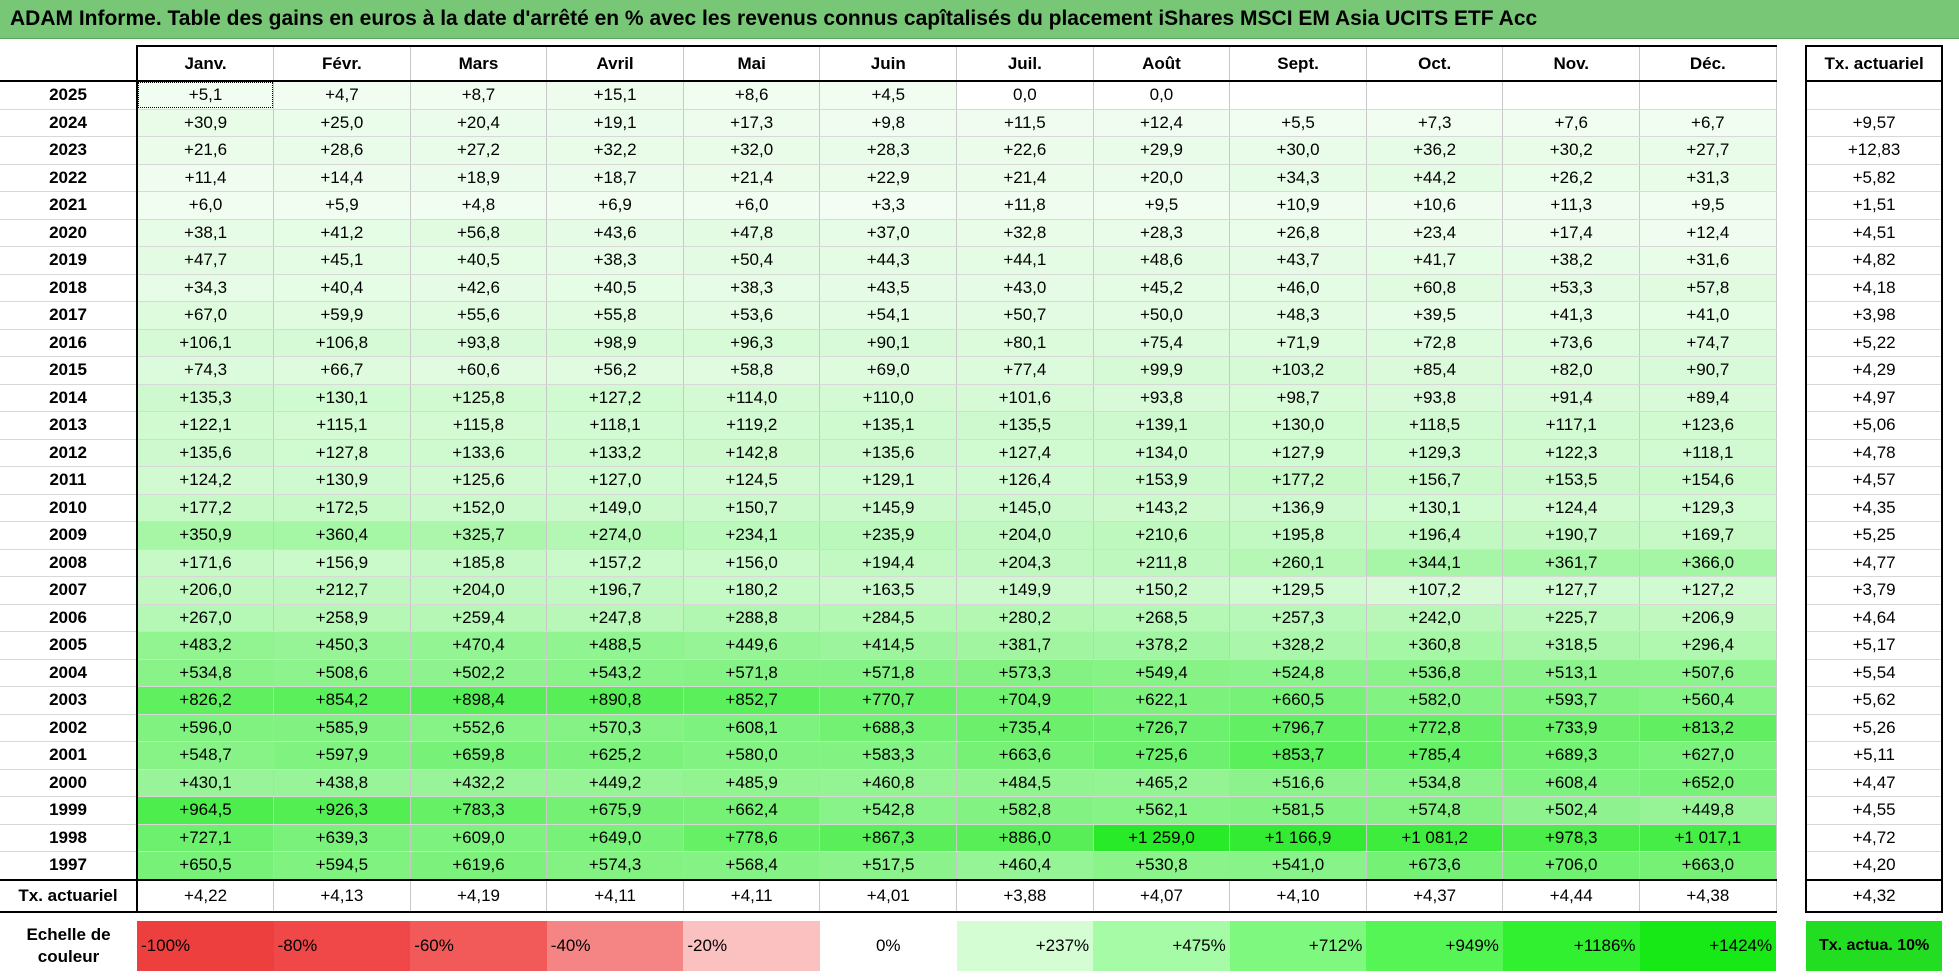  What do you see at coordinates (1298, 370) in the screenshot?
I see `gain-cell: +103,2` at bounding box center [1298, 370].